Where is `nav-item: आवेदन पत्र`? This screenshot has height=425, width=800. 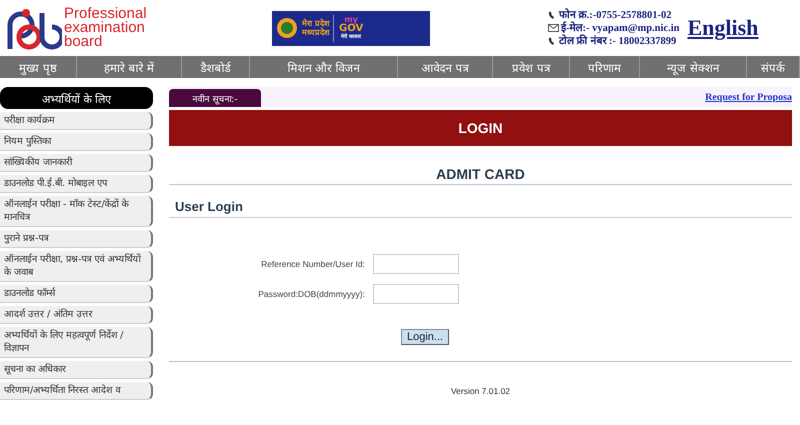 nav-item: आवेदन पत्र is located at coordinates (445, 67).